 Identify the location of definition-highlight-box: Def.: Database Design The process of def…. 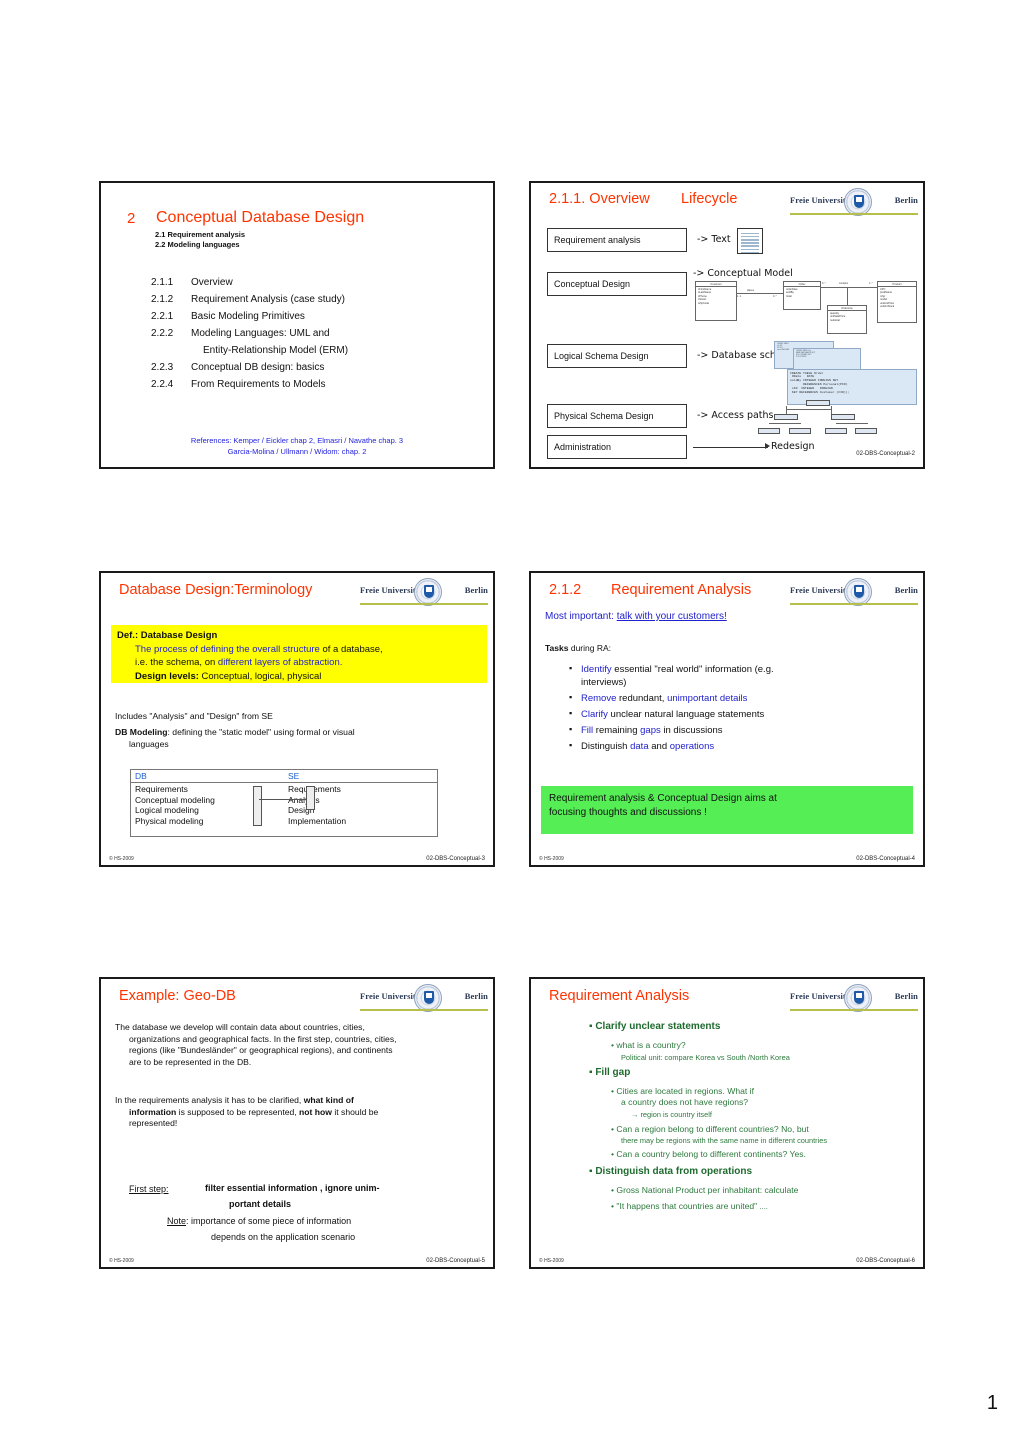
(299, 654).